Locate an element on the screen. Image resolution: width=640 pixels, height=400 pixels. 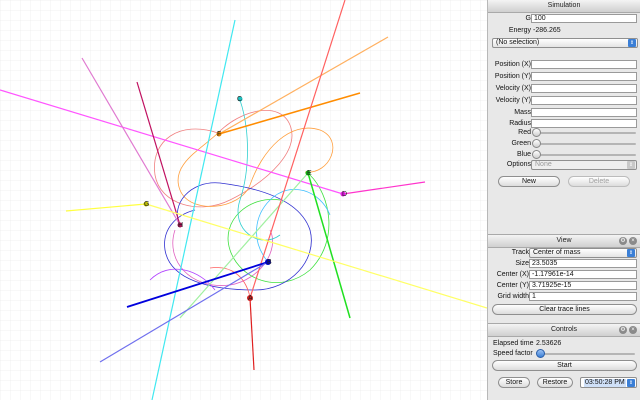
controls-title: Controls is located at coordinates (564, 329).